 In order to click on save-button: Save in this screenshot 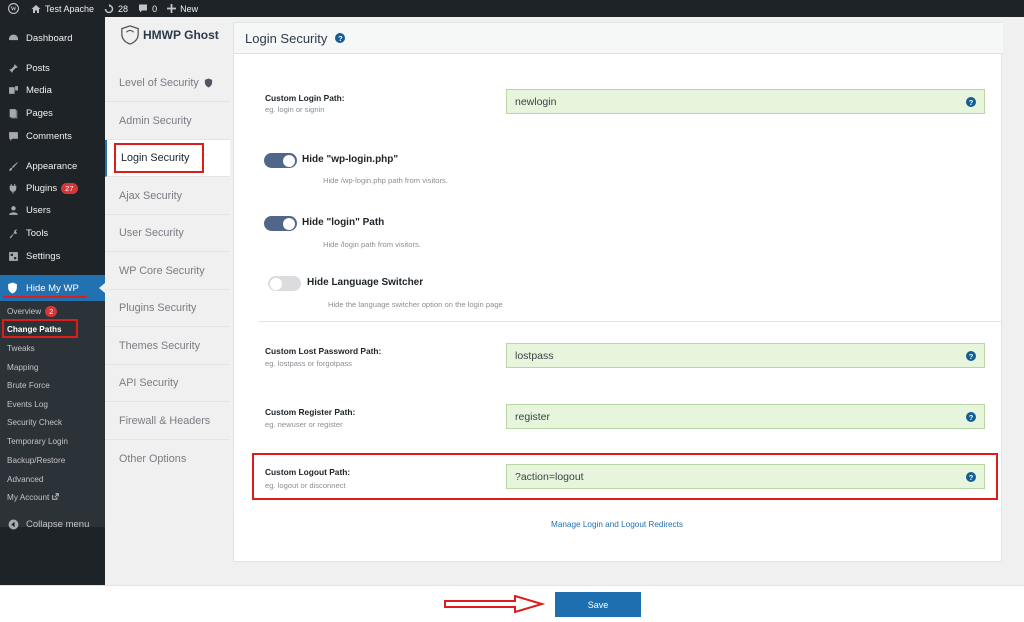, I will do `click(598, 604)`.